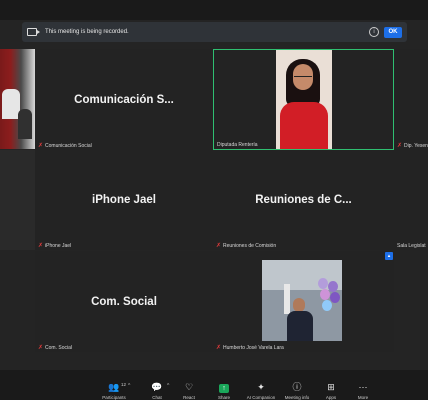 Image resolution: width=428 pixels, height=400 pixels. What do you see at coordinates (412, 146) in the screenshot?
I see `participant-name-label: ✗ Dip. Yesen` at bounding box center [412, 146].